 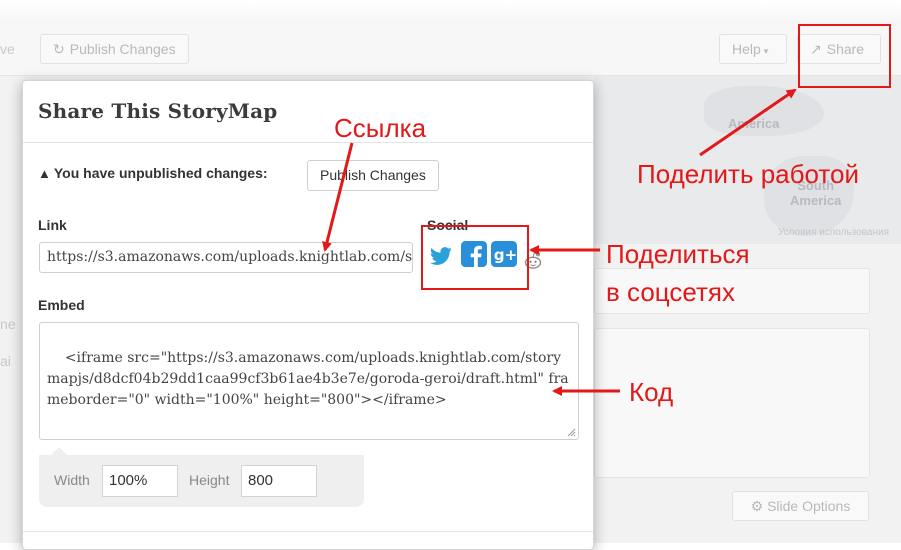 I want to click on height-input: 800, so click(x=279, y=481).